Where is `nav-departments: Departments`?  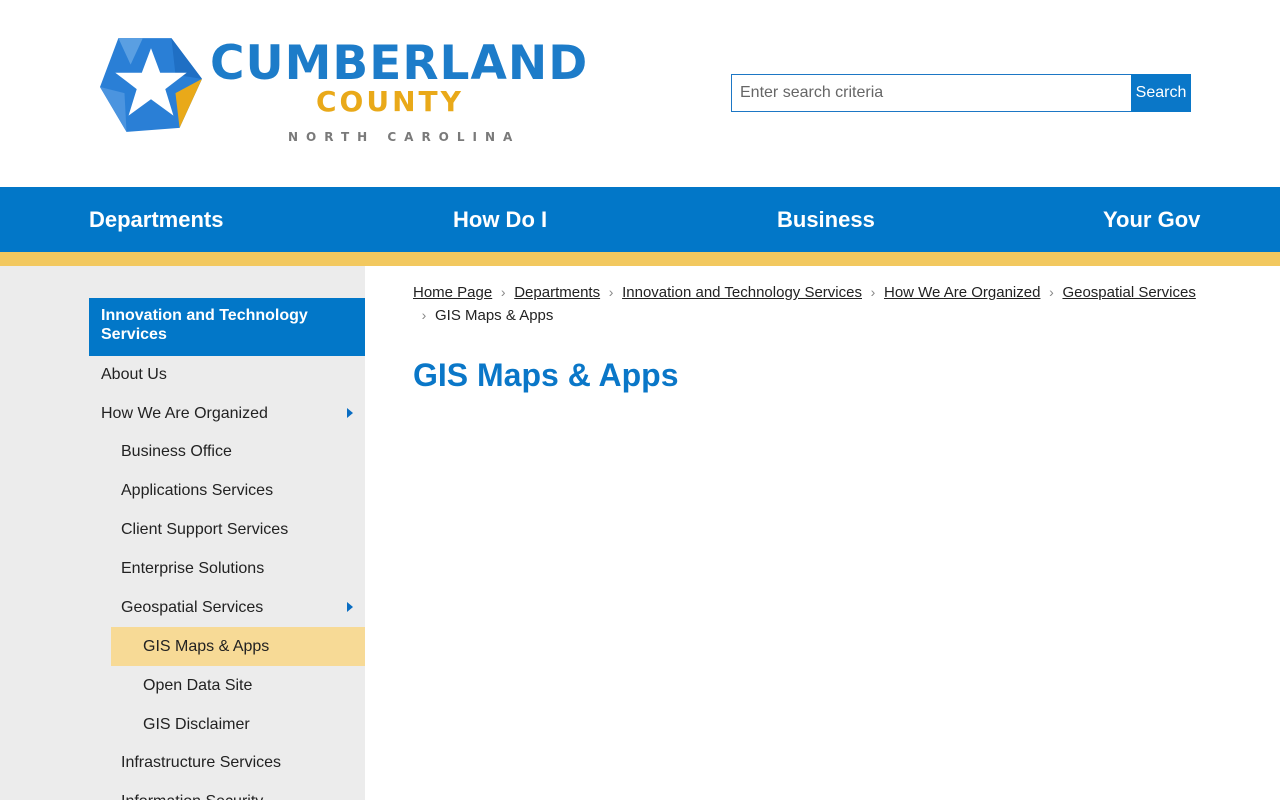
nav-departments: Departments is located at coordinates (156, 219).